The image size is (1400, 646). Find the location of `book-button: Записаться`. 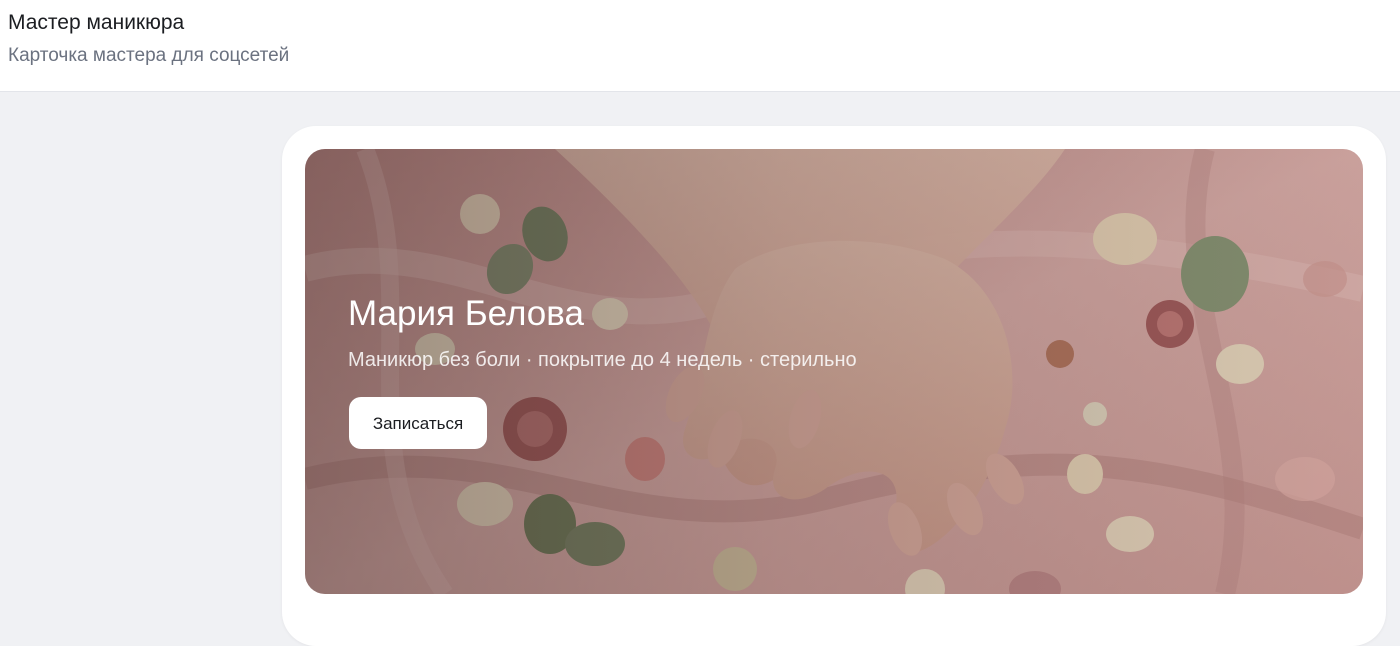

book-button: Записаться is located at coordinates (418, 423).